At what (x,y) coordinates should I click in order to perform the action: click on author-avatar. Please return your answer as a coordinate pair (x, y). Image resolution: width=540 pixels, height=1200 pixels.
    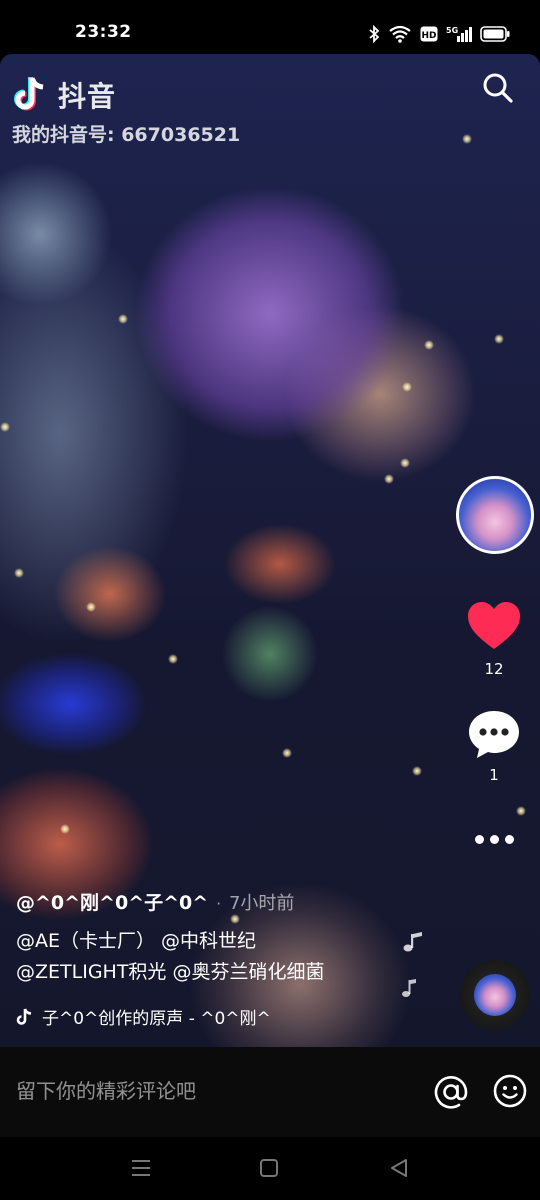
    Looking at the image, I should click on (495, 515).